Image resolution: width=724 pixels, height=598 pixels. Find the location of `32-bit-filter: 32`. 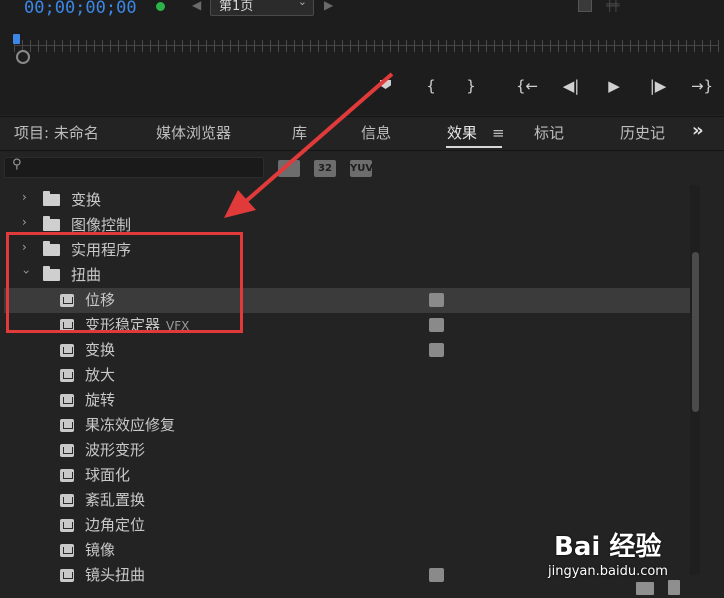

32-bit-filter: 32 is located at coordinates (325, 168).